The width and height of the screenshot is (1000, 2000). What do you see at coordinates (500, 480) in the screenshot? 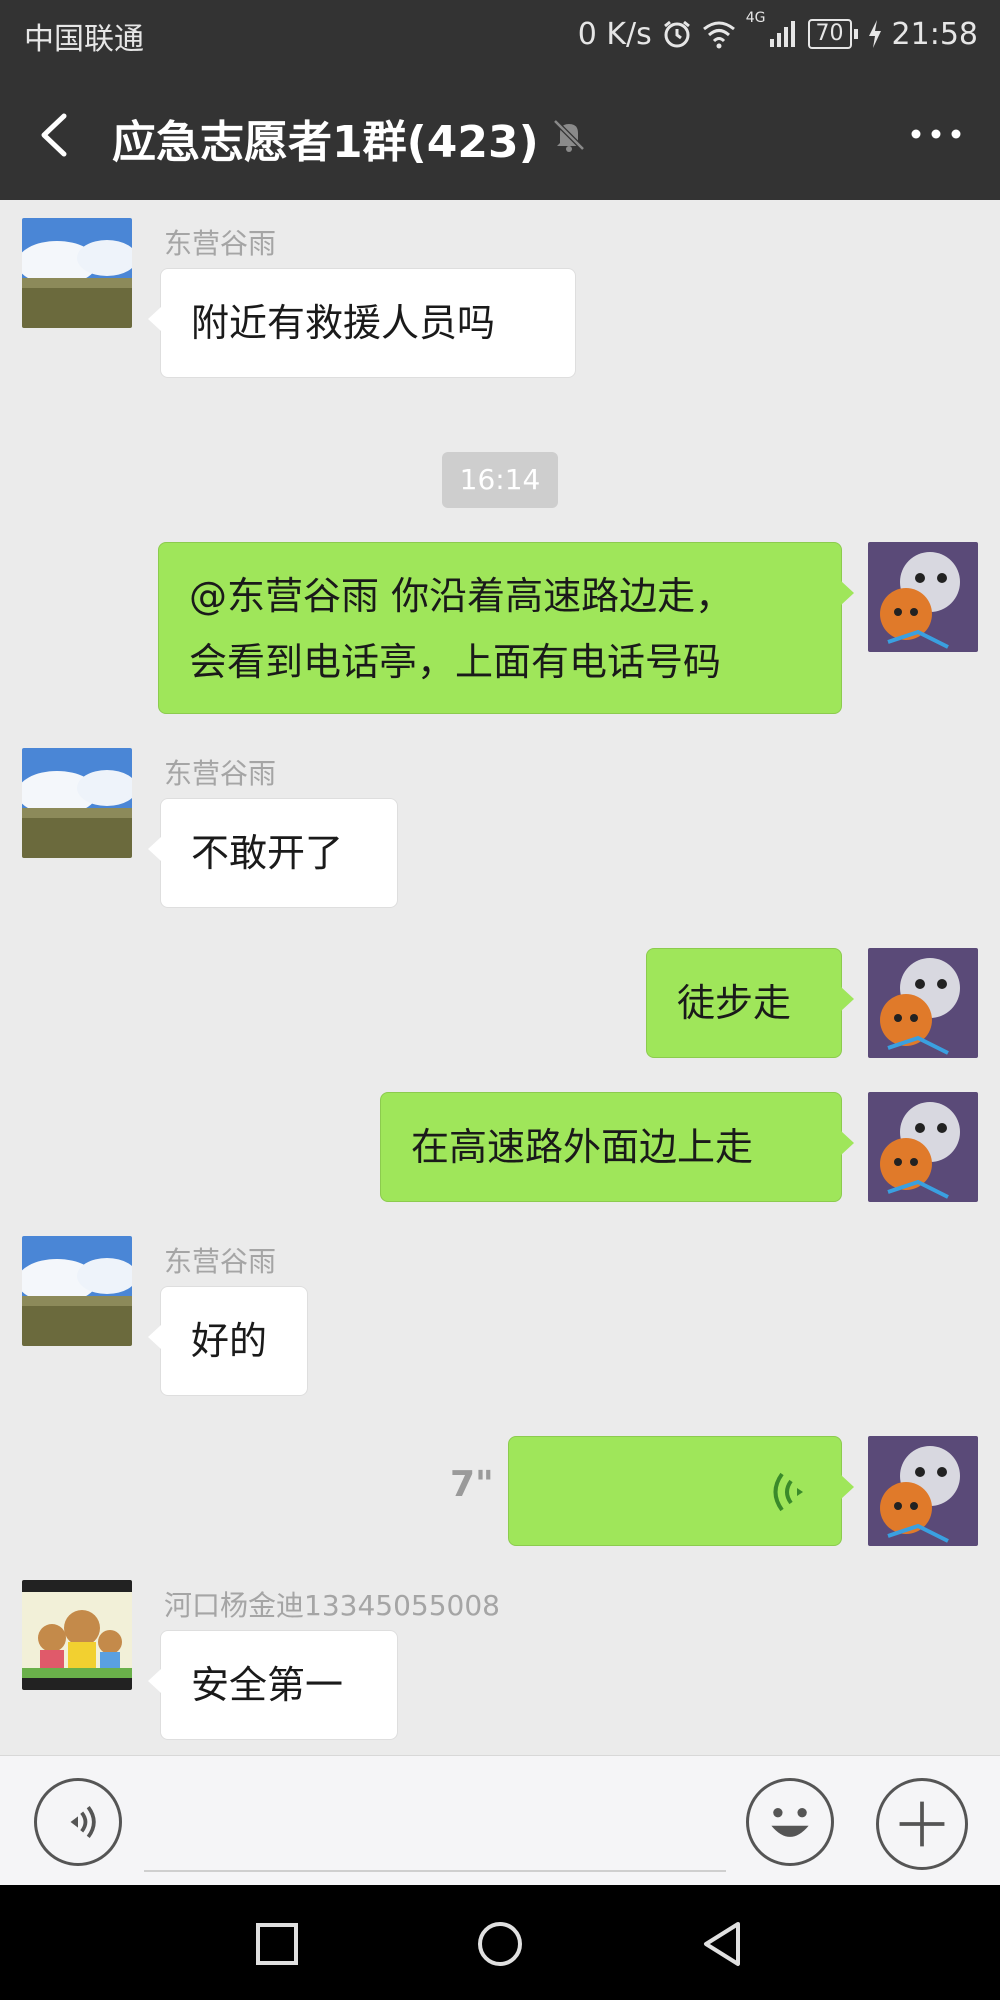
I see `timestamp: 16:14` at bounding box center [500, 480].